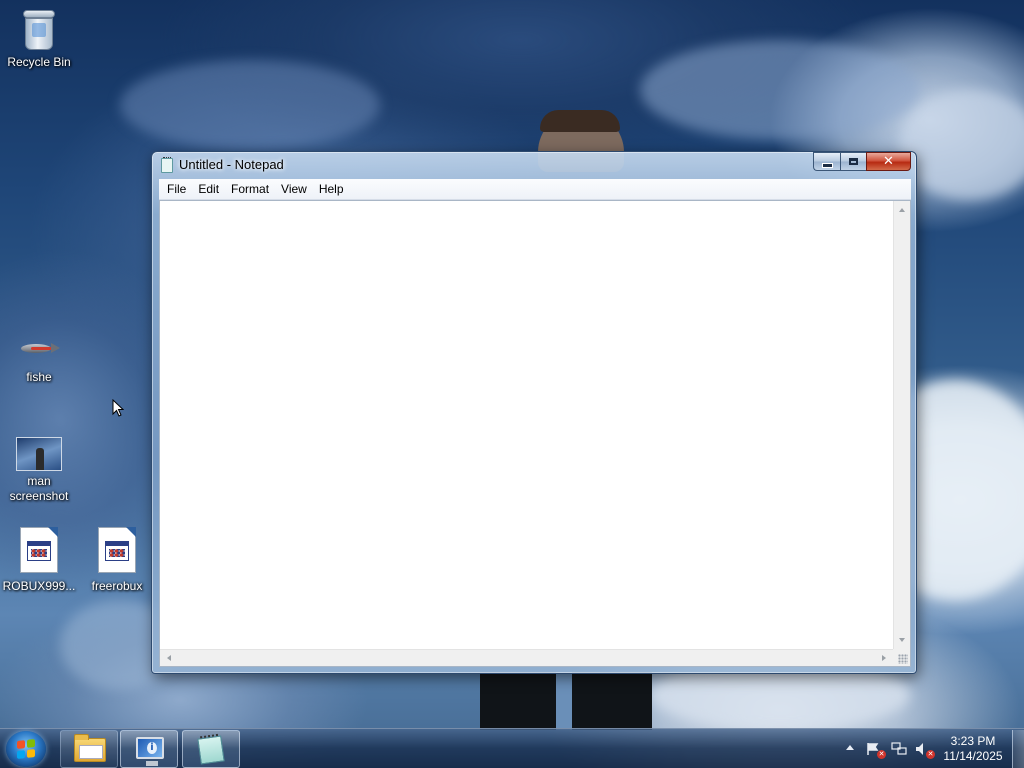 This screenshot has width=1024, height=768. I want to click on desktop-icon-label: freerobux, so click(117, 586).